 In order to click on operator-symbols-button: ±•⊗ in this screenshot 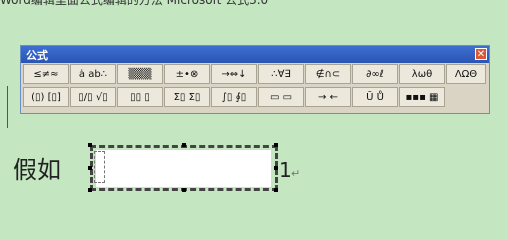, I will do `click(187, 74)`.